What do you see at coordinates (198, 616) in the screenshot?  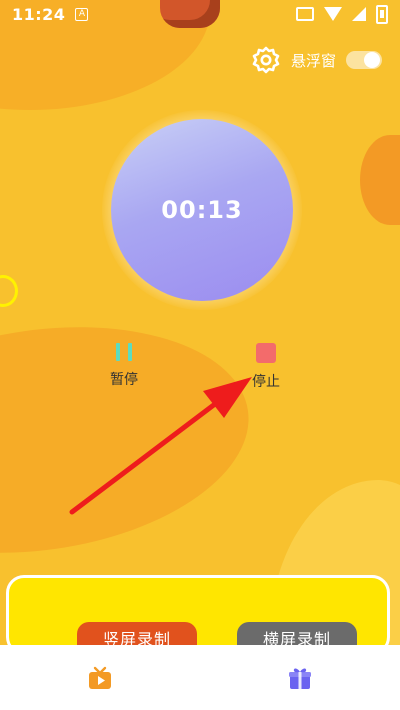 I see `record-panel: 竖屏录制 横屏录制` at bounding box center [198, 616].